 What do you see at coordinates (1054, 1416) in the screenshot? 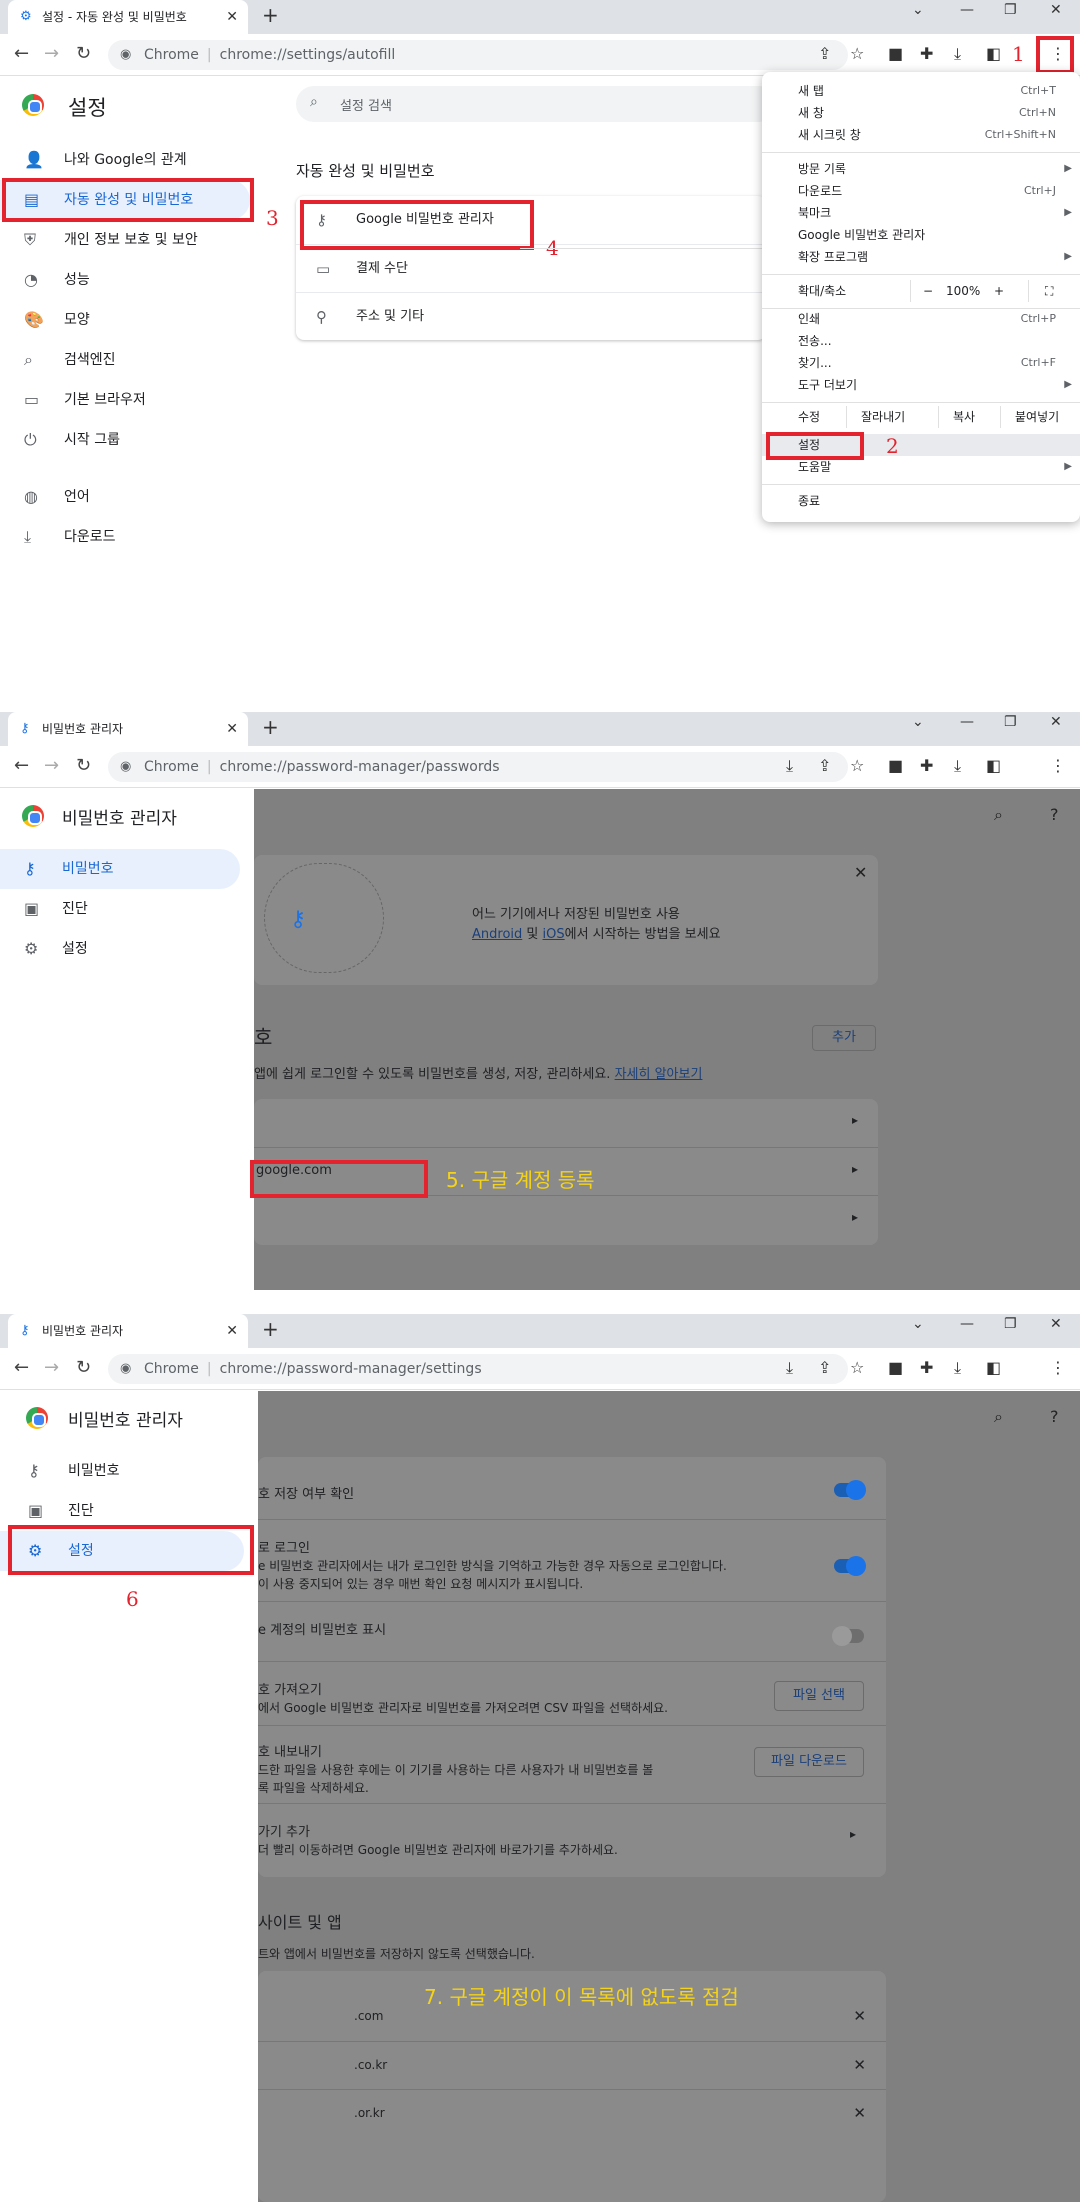
I see `help-icon: ?` at bounding box center [1054, 1416].